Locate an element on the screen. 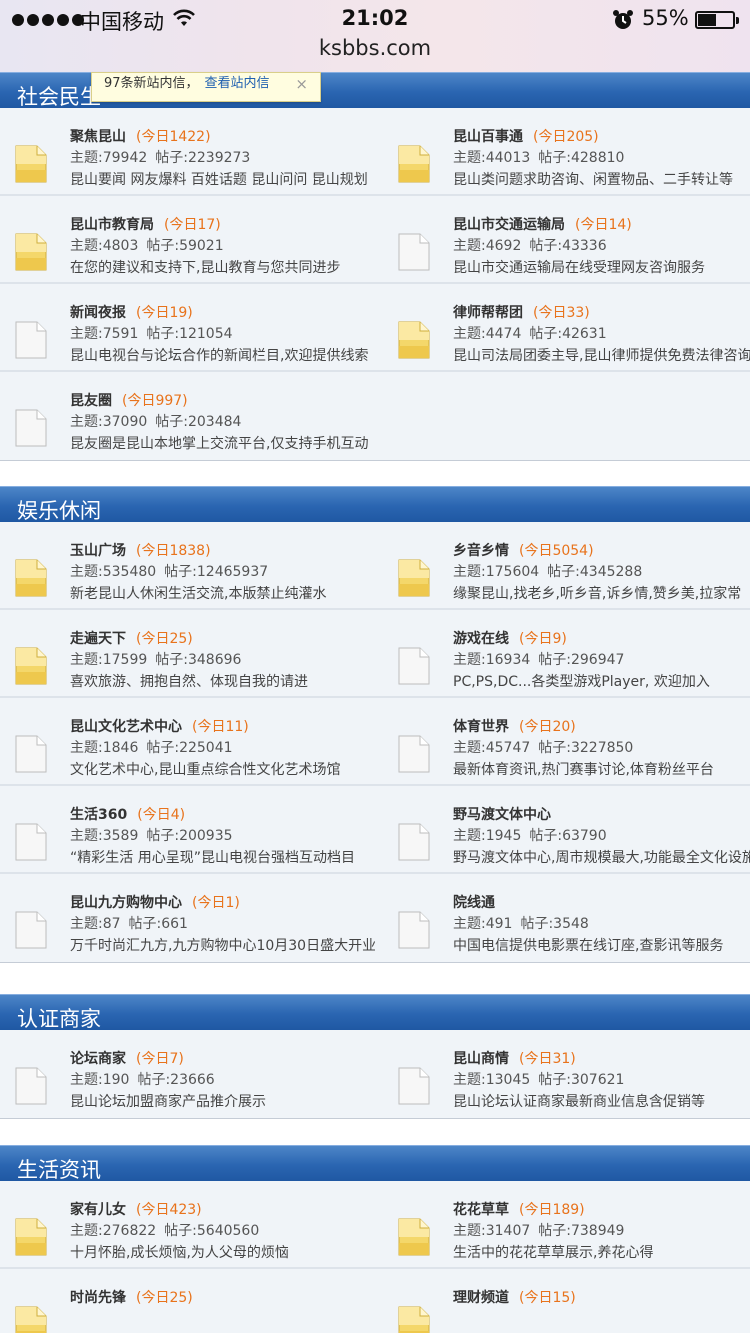 The height and width of the screenshot is (1333, 750). section-header: 娱乐休闲 is located at coordinates (375, 504).